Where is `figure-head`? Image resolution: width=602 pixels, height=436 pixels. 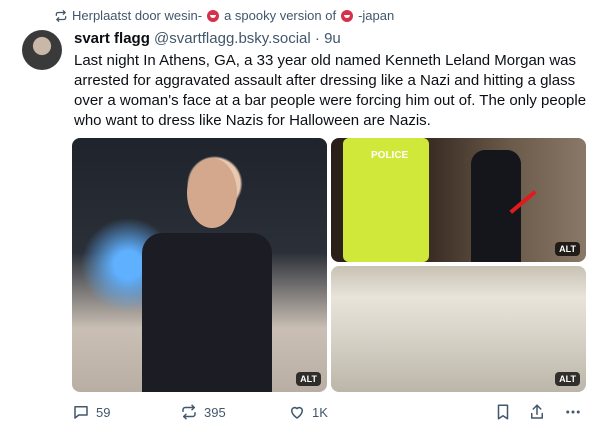
figure-head is located at coordinates (212, 193).